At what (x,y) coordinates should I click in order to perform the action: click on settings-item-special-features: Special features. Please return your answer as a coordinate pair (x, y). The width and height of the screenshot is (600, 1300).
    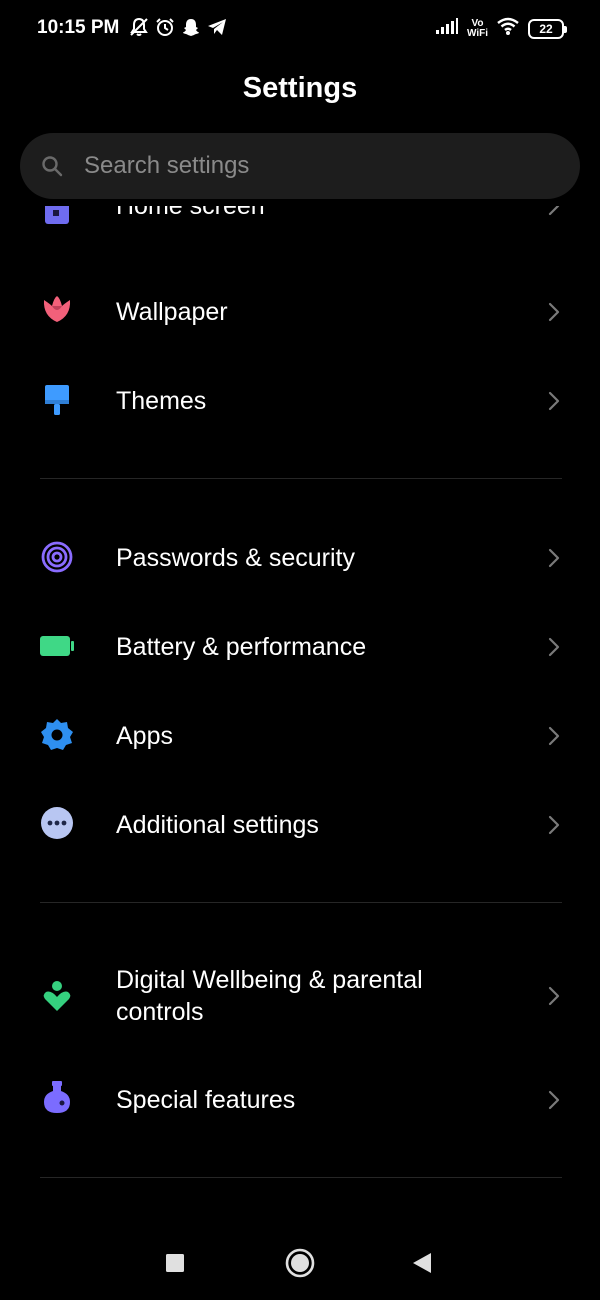
    Looking at the image, I should click on (300, 1100).